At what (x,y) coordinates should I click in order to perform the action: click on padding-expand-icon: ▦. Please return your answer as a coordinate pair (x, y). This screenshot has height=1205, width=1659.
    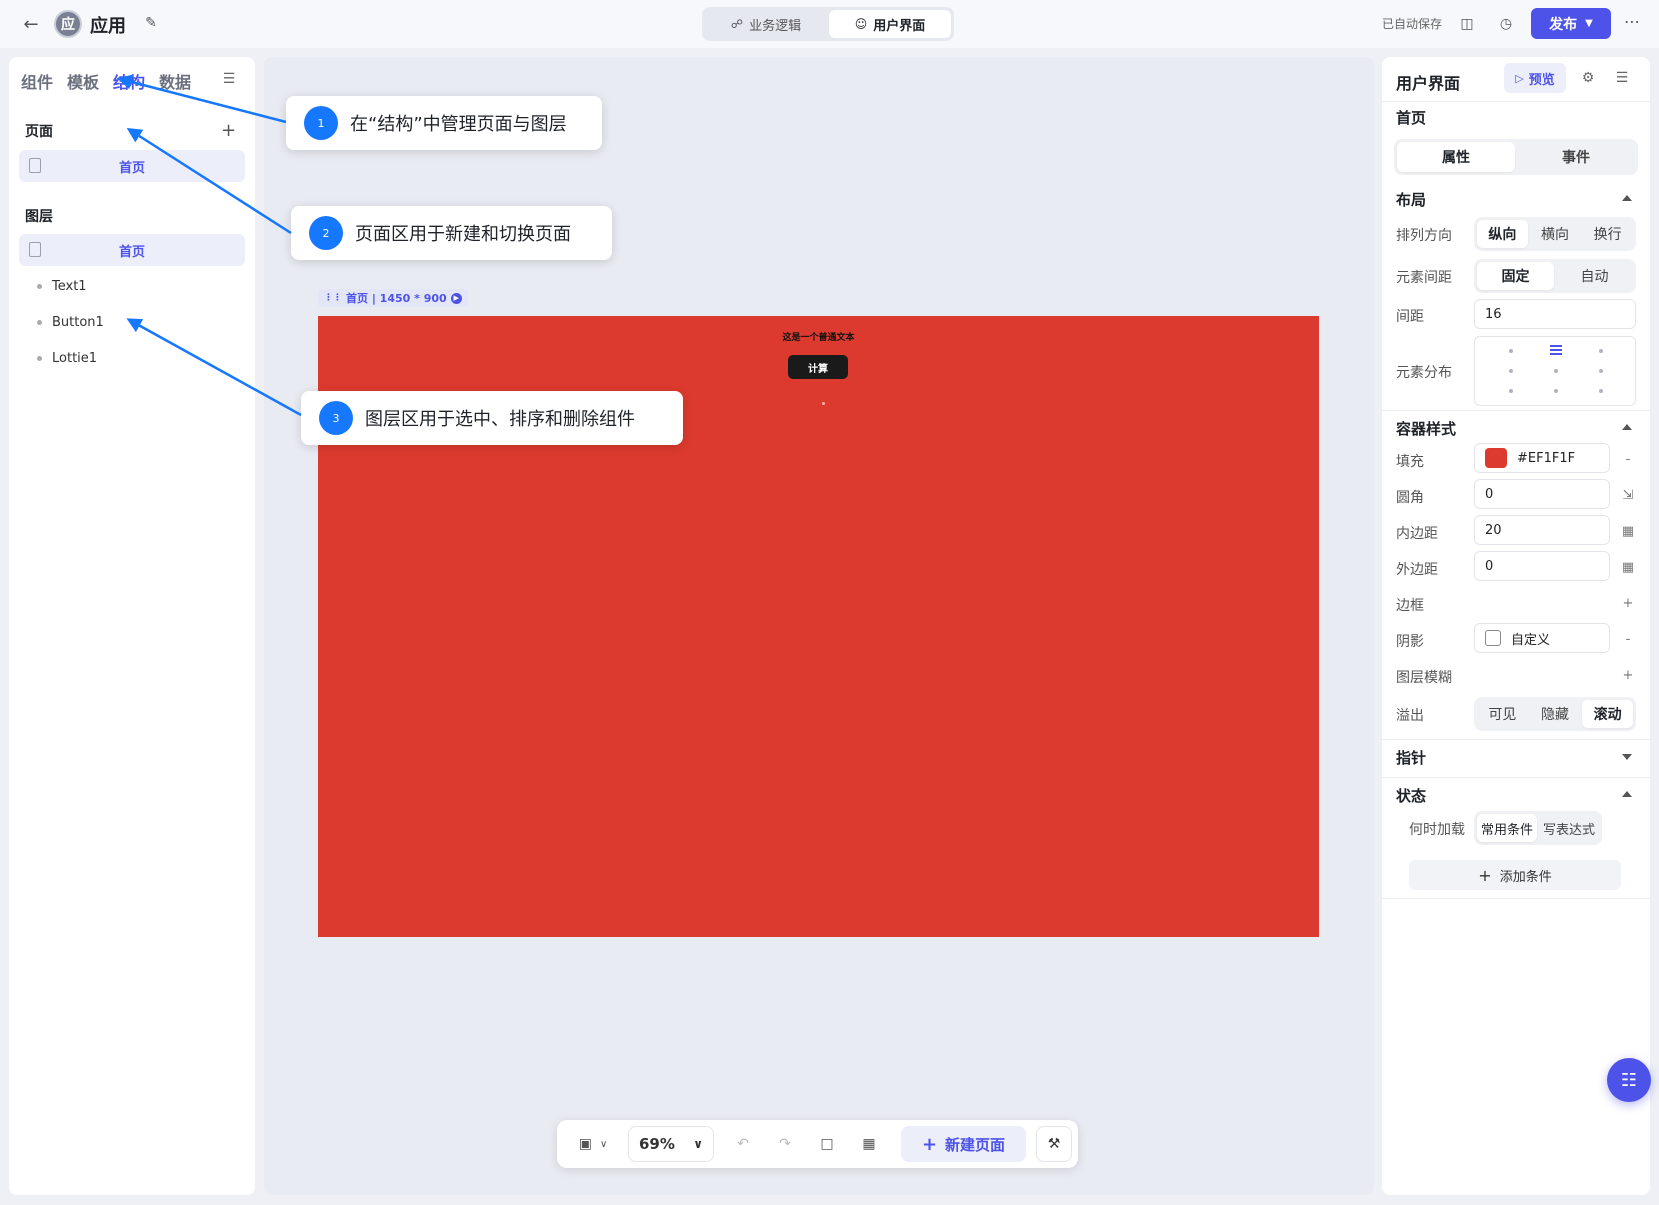
    Looking at the image, I should click on (1628, 531).